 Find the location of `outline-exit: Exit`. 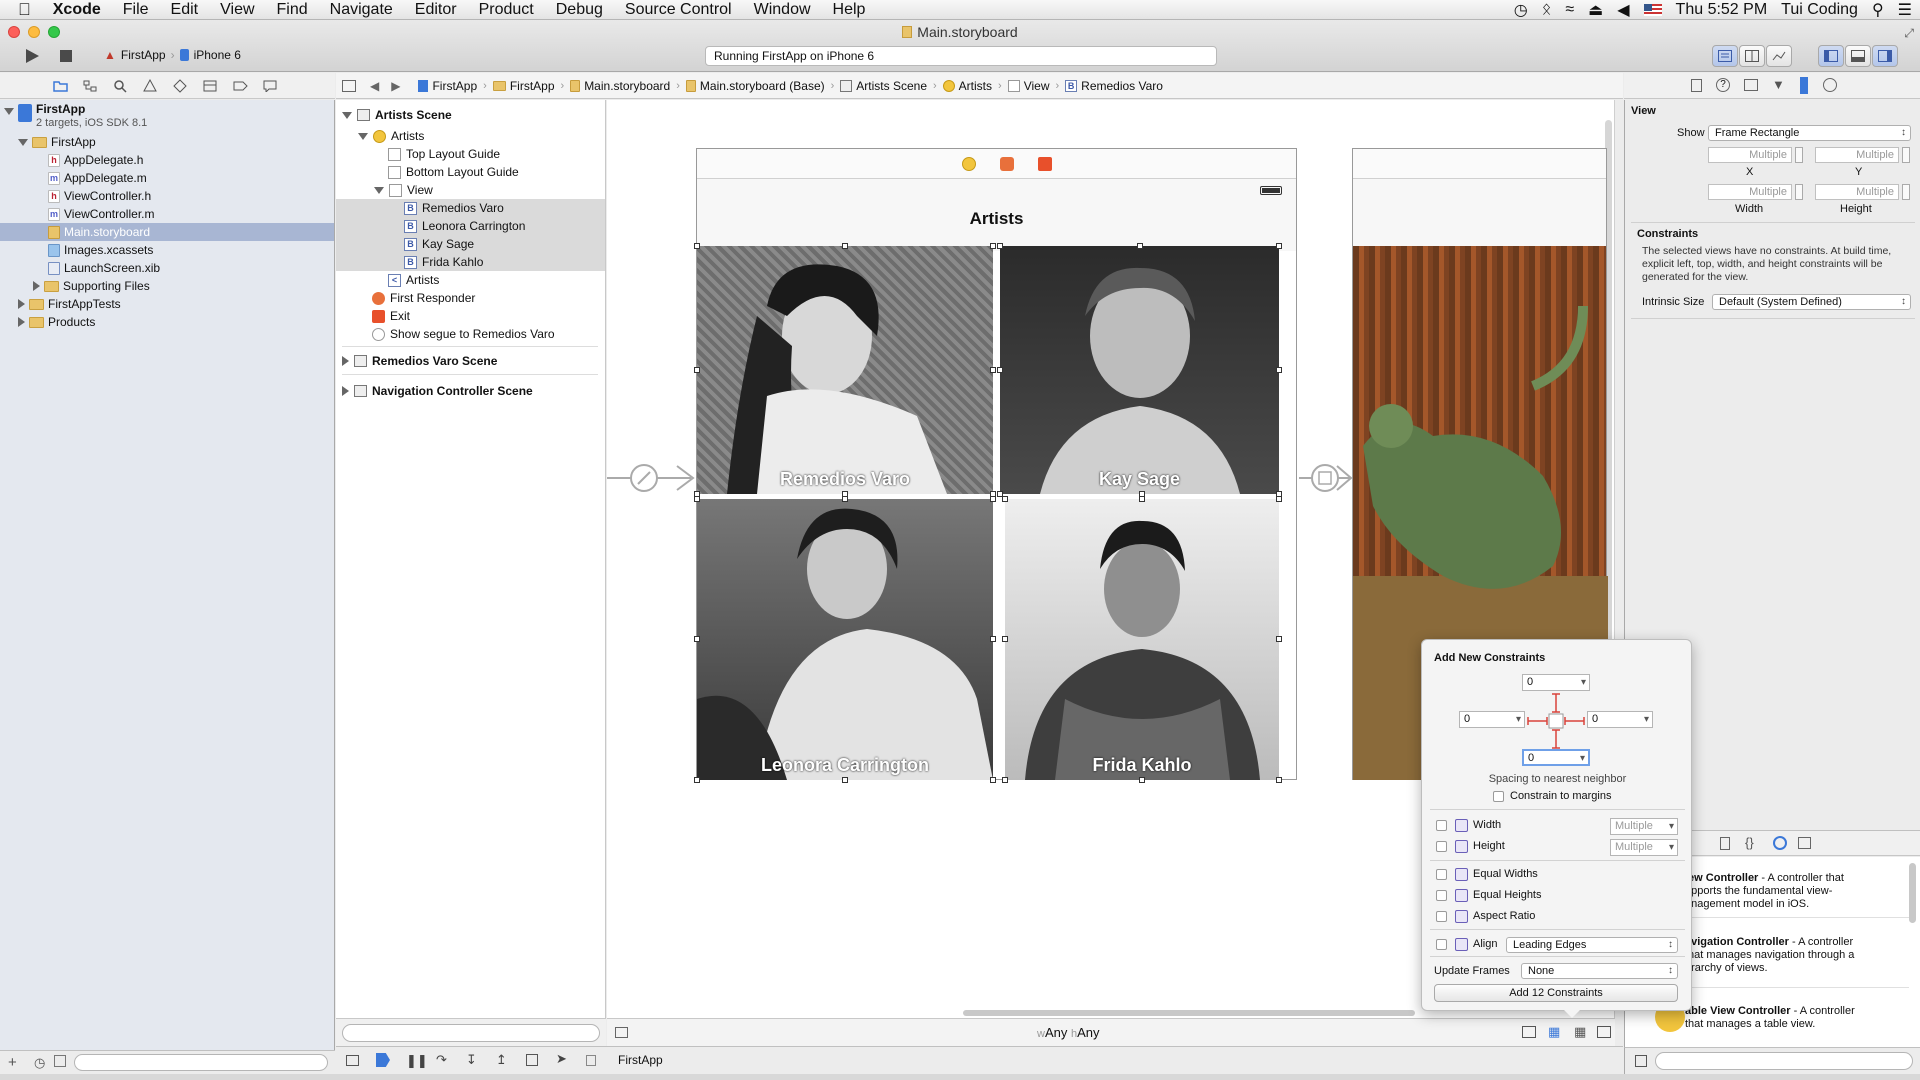

outline-exit: Exit is located at coordinates (391, 316).